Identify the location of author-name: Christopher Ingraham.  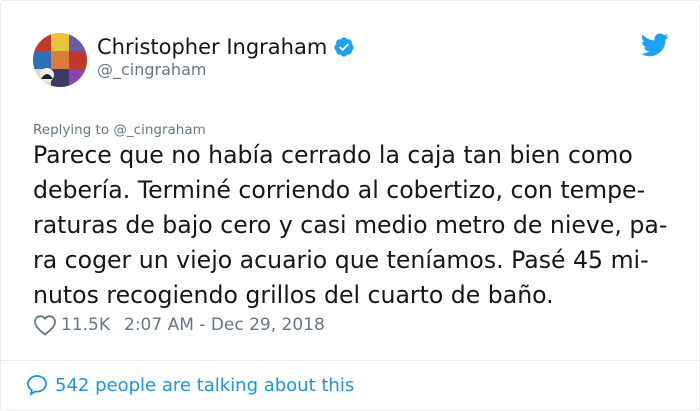
(226, 47).